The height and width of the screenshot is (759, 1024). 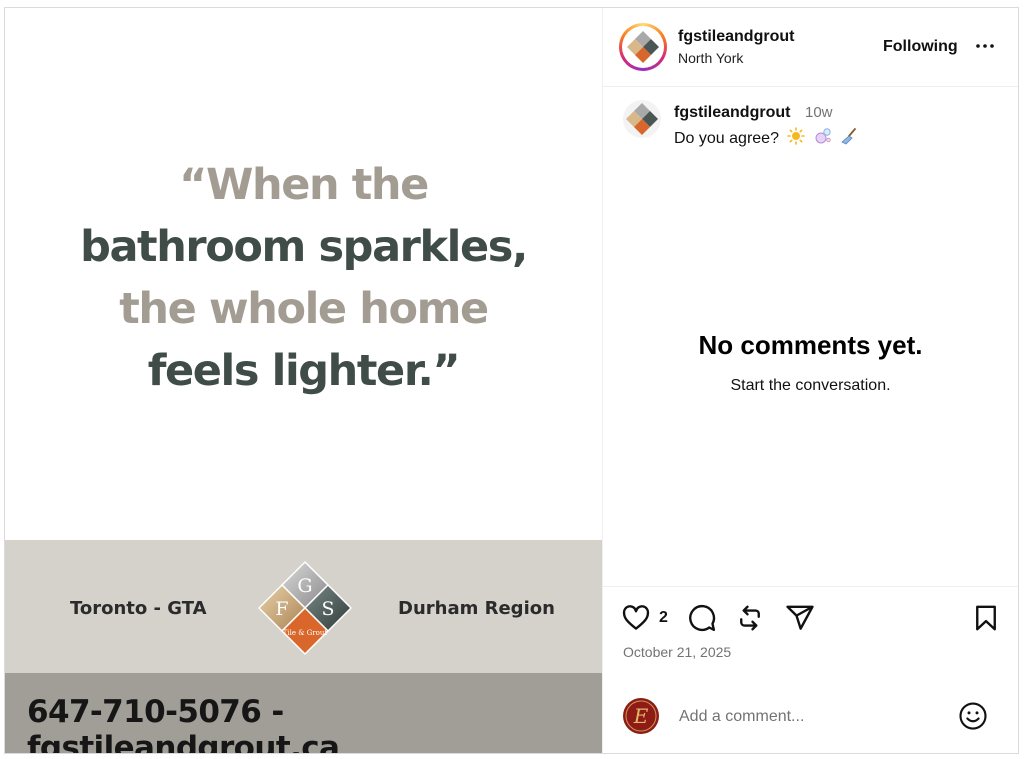 I want to click on quote-line-2: bathroom sparkles,, so click(x=304, y=247).